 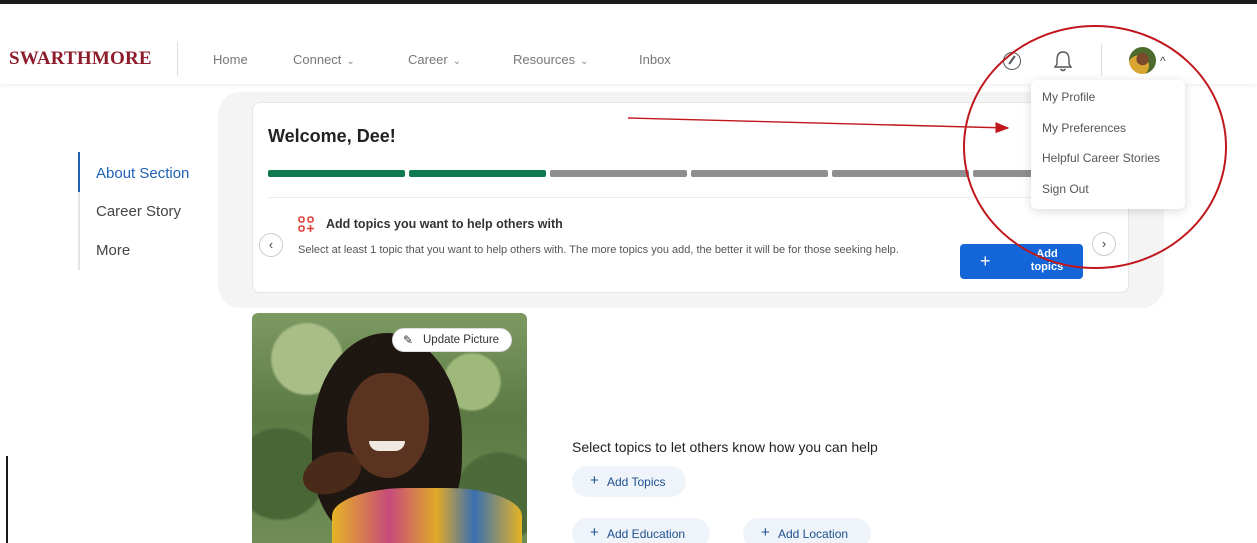 What do you see at coordinates (1063, 61) in the screenshot?
I see `bell-icon` at bounding box center [1063, 61].